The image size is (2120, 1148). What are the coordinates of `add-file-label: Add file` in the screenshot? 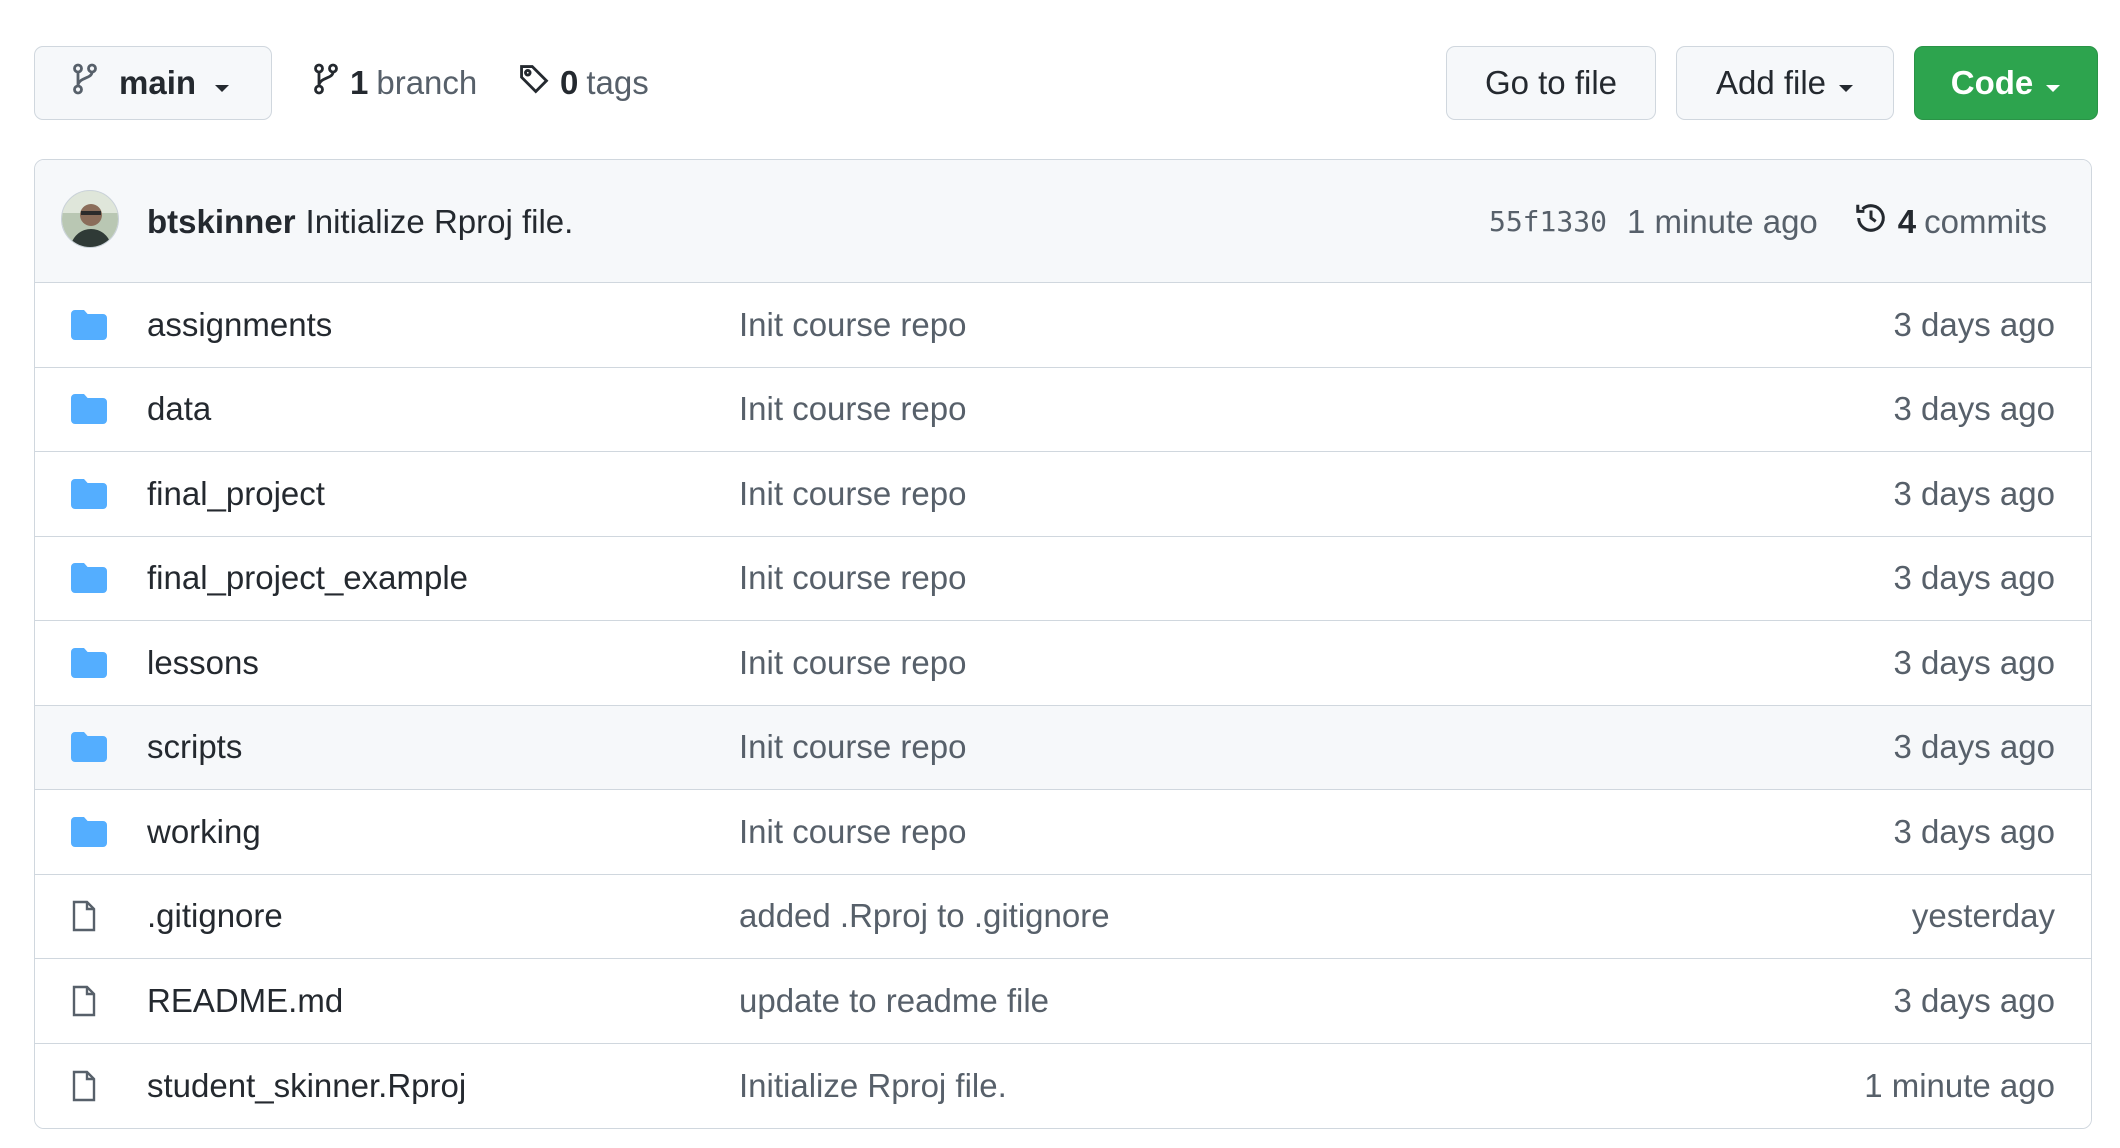 It's located at (1771, 82).